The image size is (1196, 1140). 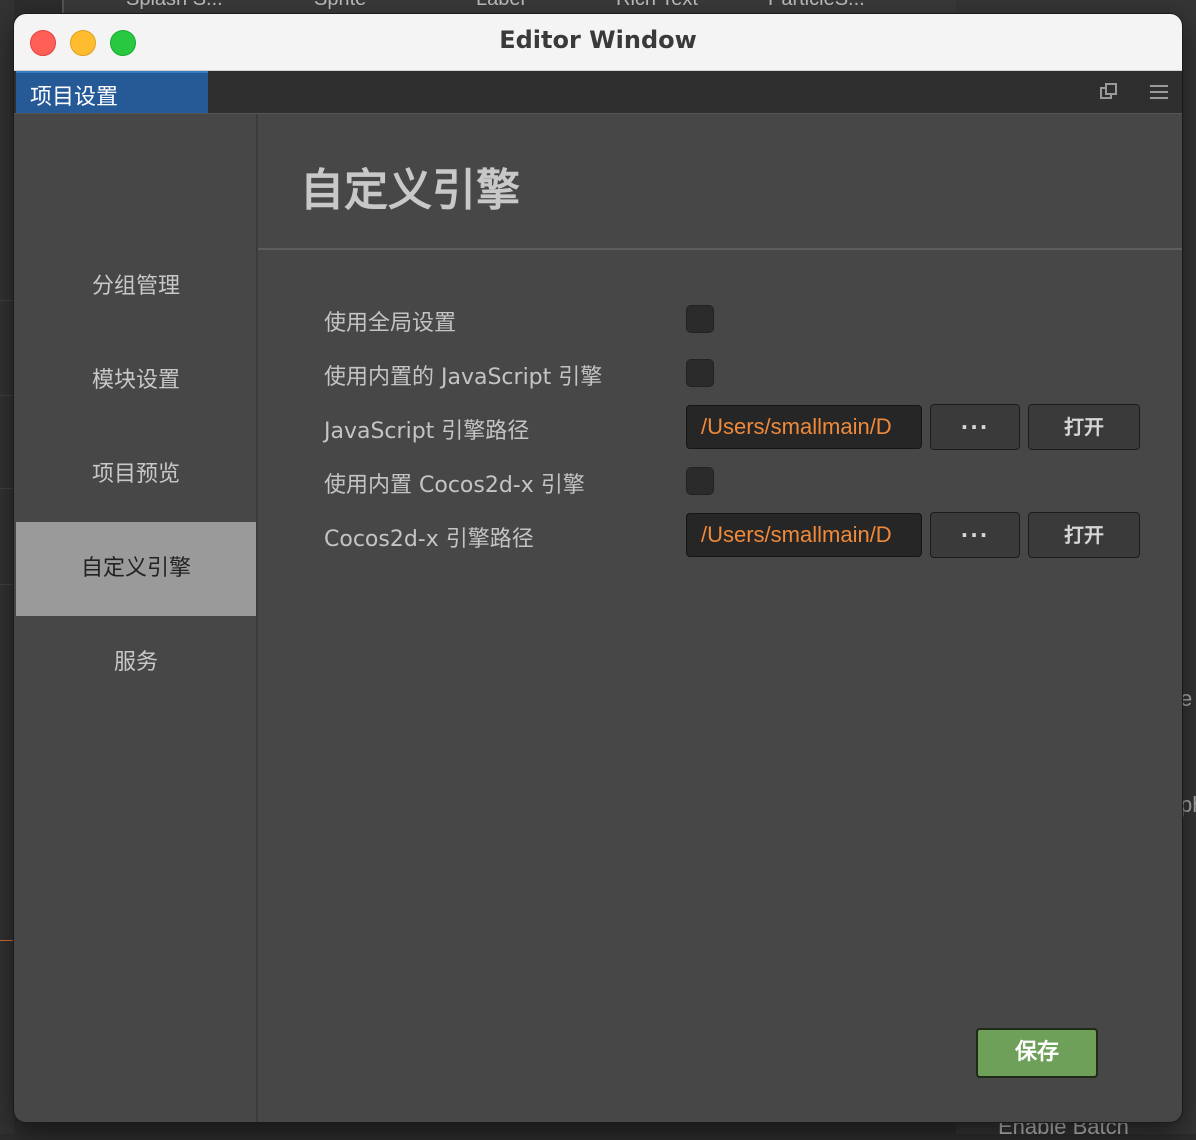 I want to click on background-tab: Rich Text, so click(x=657, y=5).